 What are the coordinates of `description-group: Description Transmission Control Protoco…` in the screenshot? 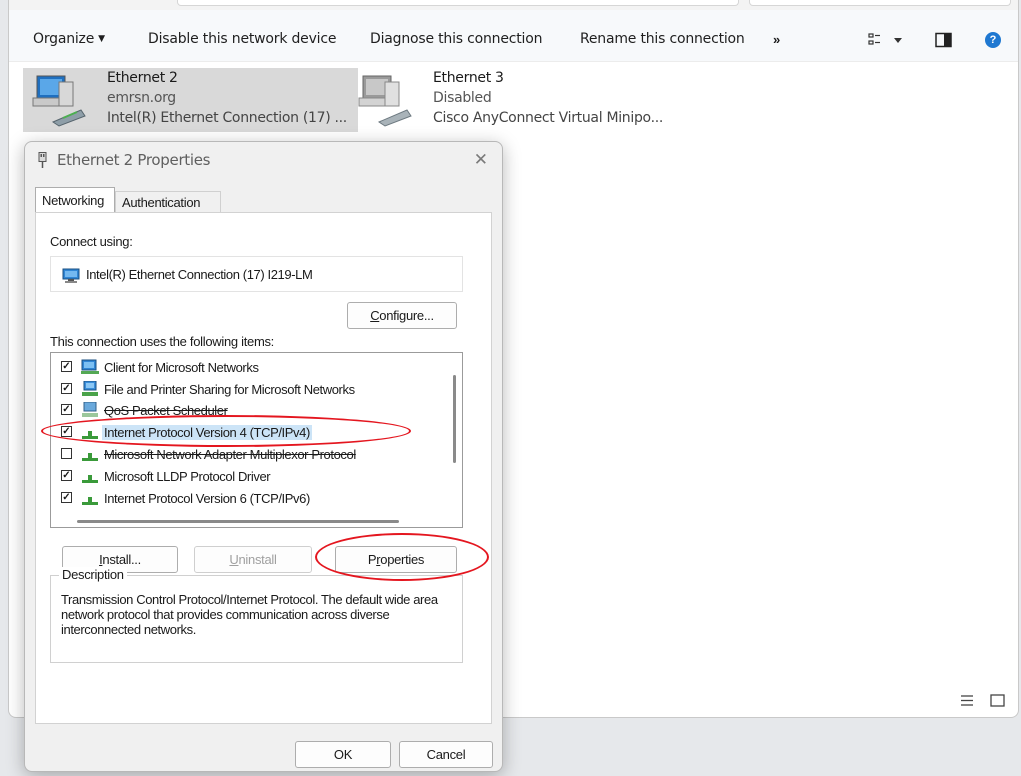 It's located at (256, 615).